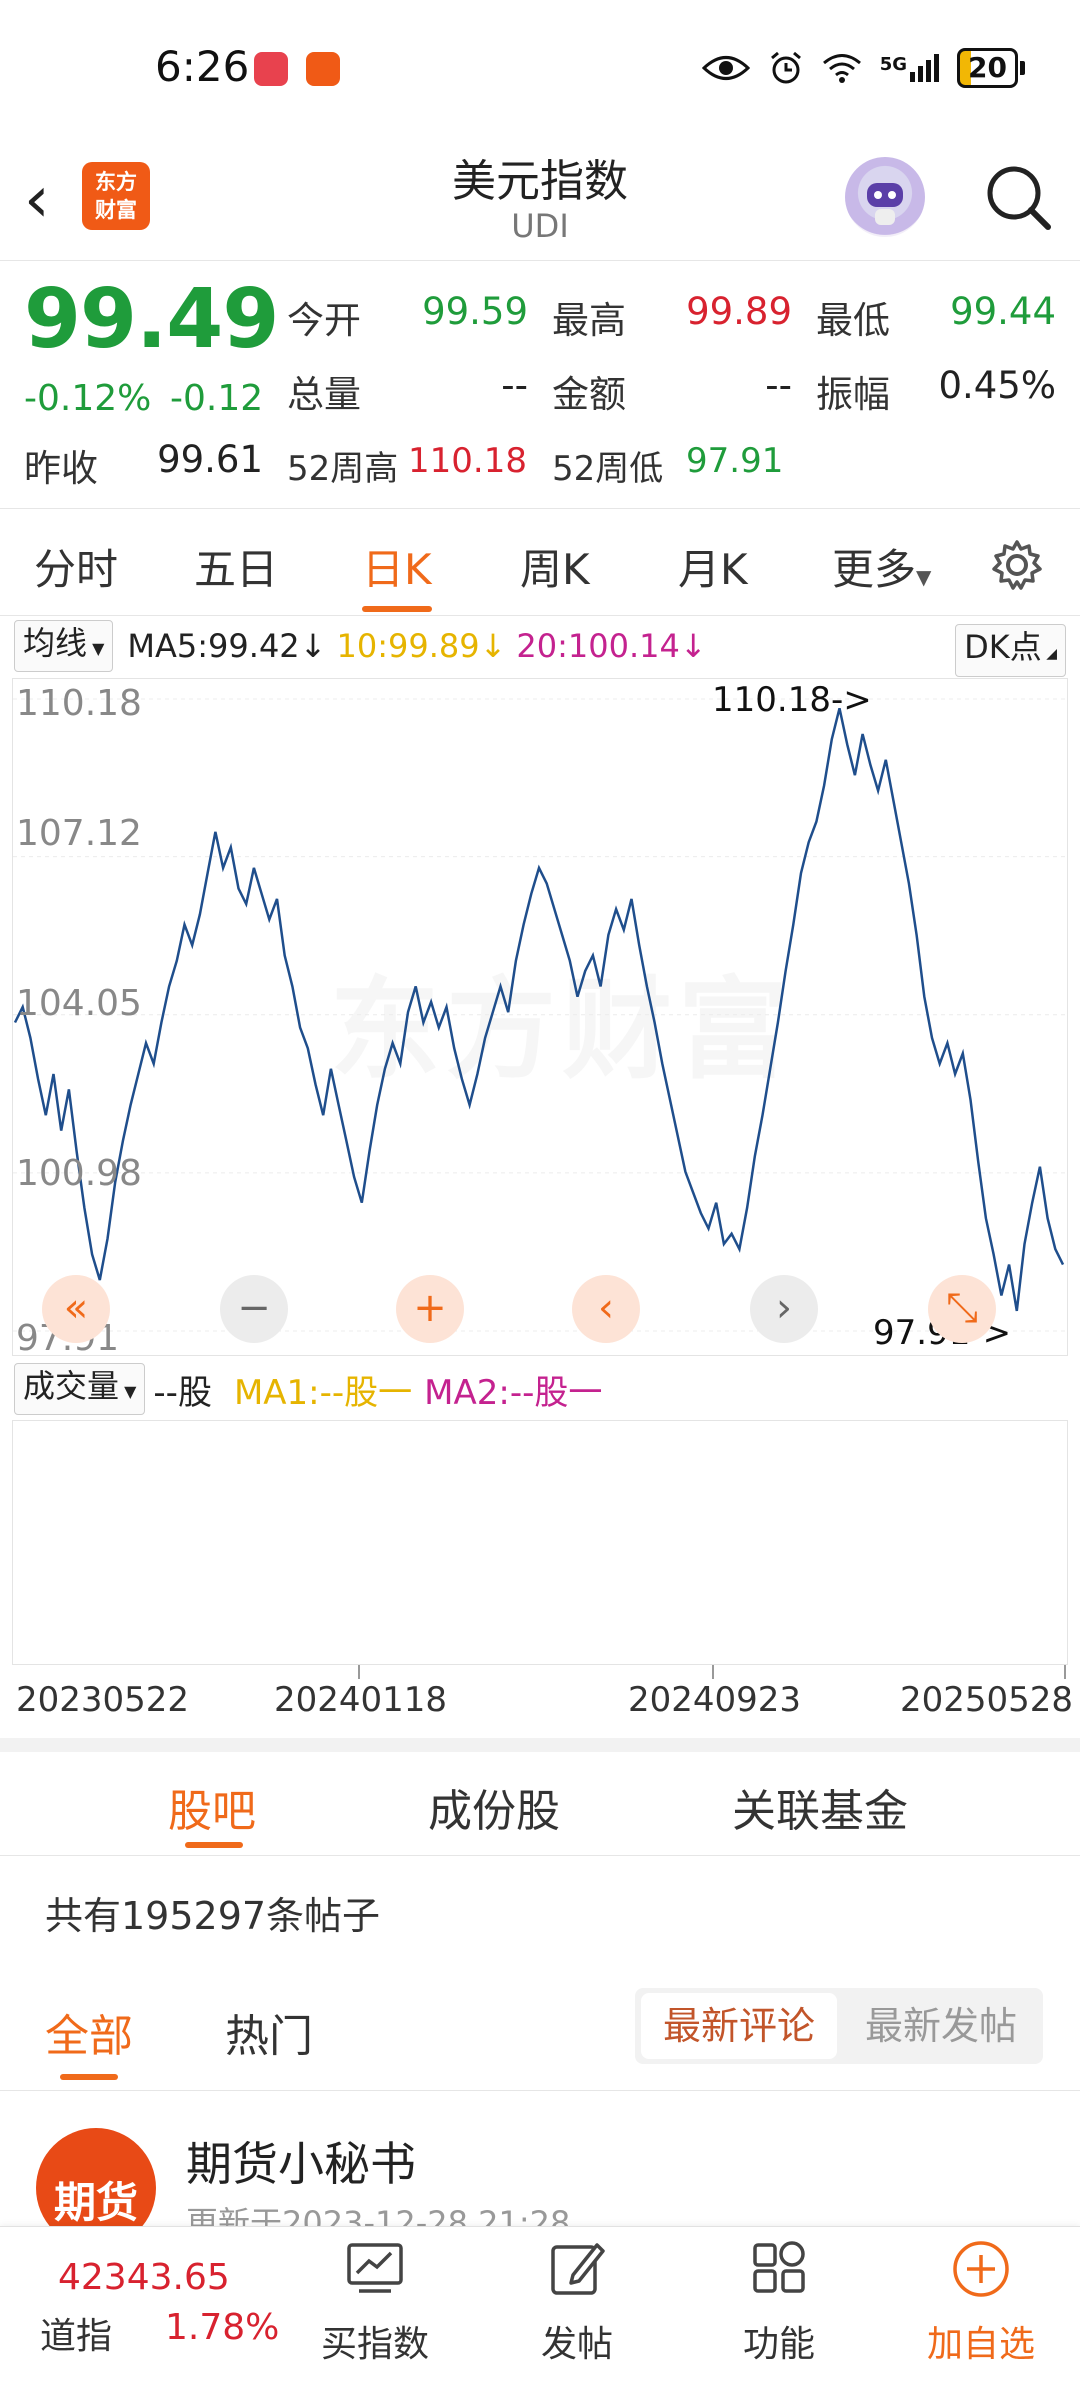 This screenshot has height=2401, width=1080. What do you see at coordinates (987, 68) in the screenshot?
I see `battery-level: 20` at bounding box center [987, 68].